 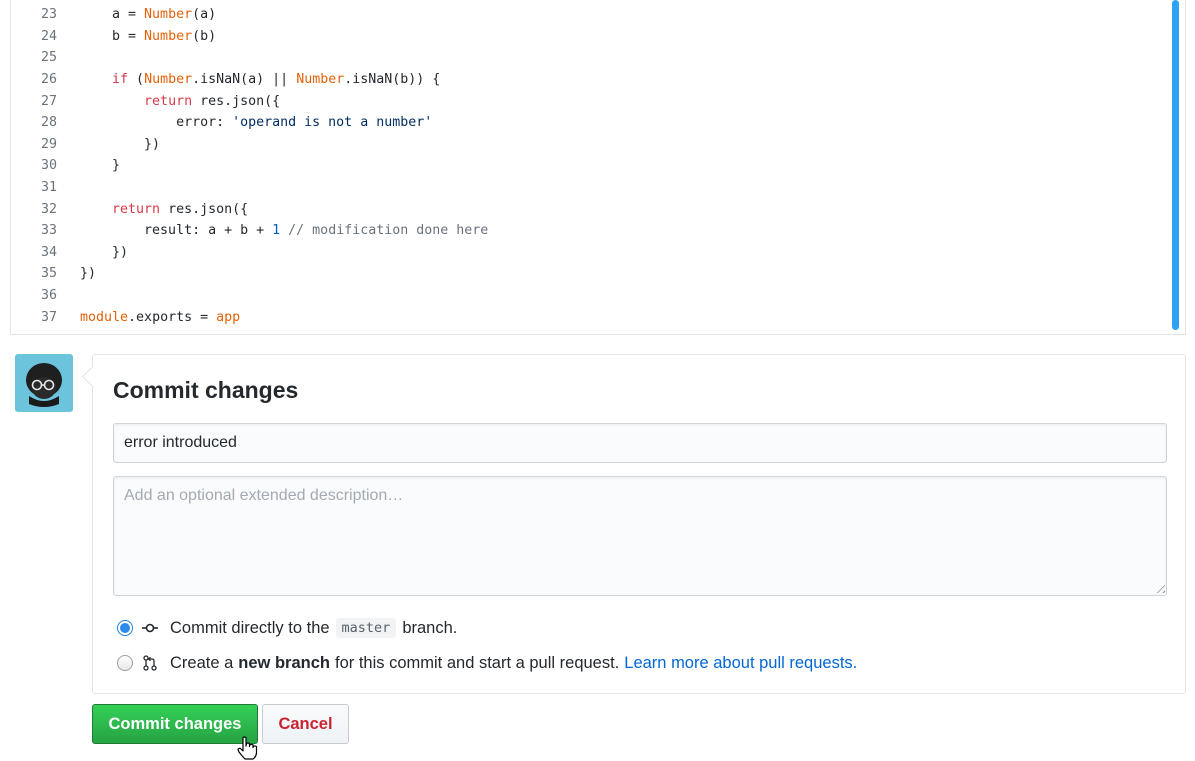 I want to click on code-text: }, so click(x=88, y=165).